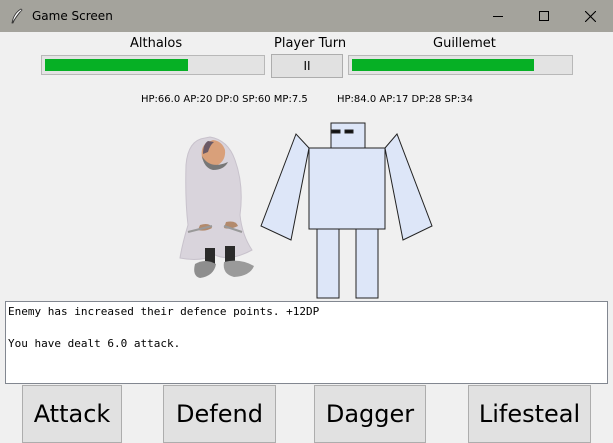 This screenshot has width=613, height=443. I want to click on player-hp-fill, so click(116, 65).